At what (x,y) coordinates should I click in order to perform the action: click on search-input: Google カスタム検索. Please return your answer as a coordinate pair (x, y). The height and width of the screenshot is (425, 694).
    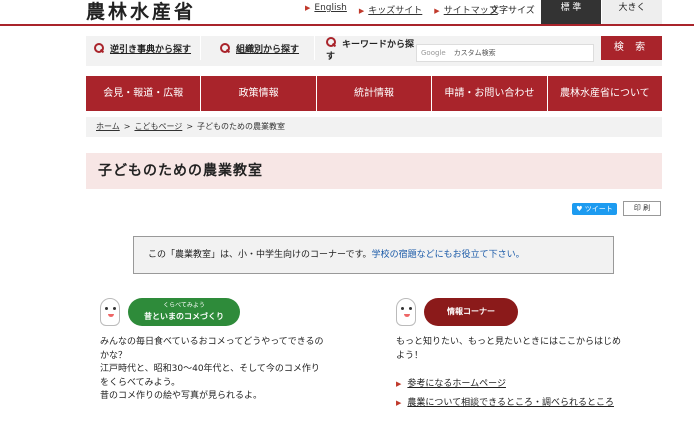
    Looking at the image, I should click on (505, 53).